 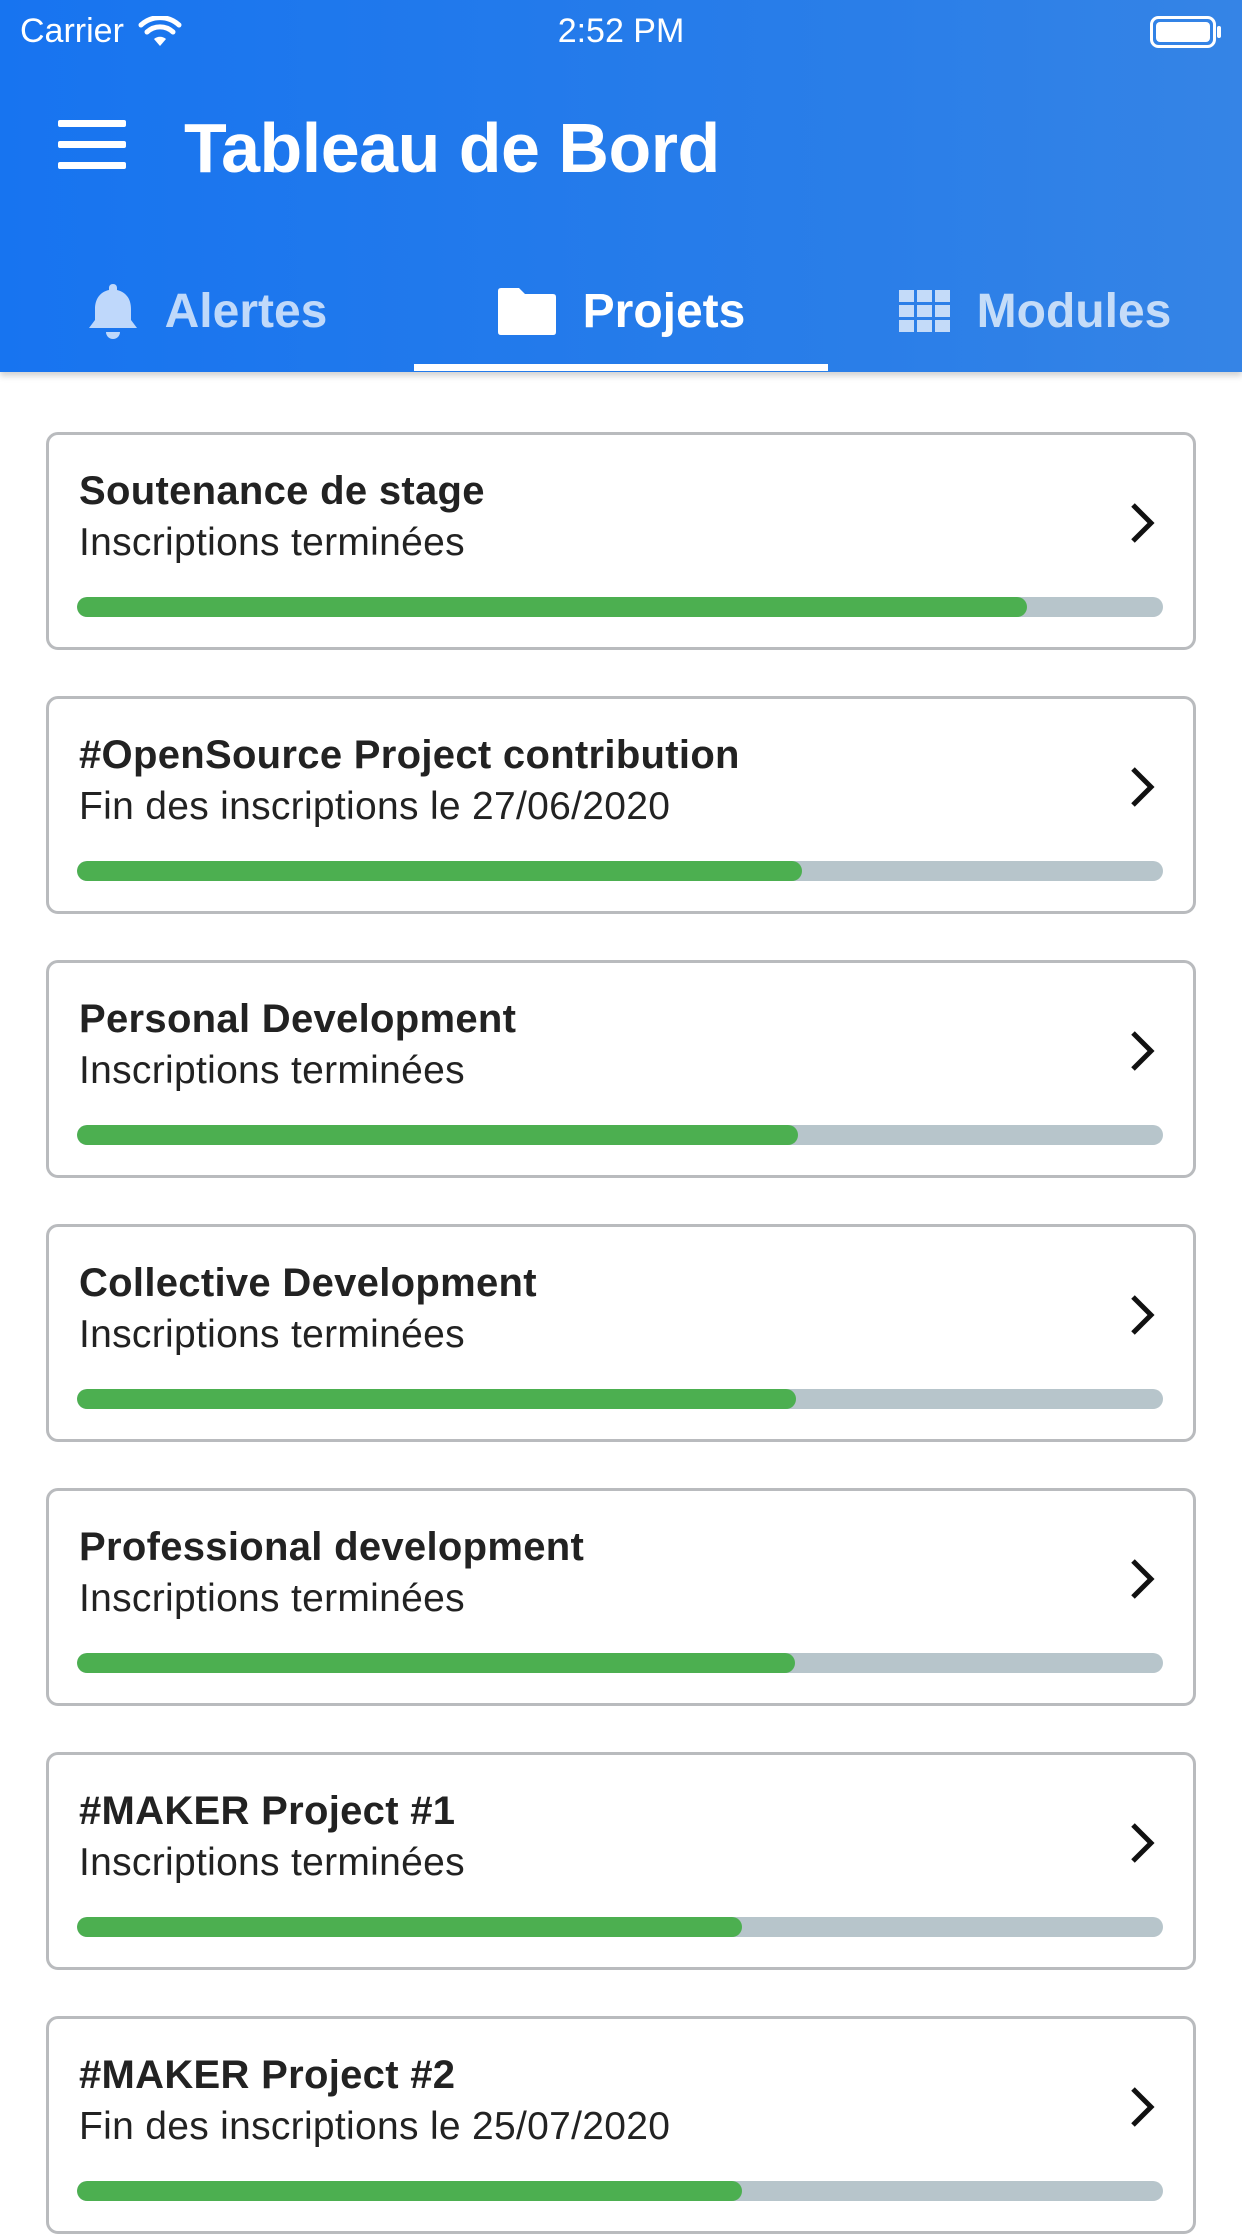 What do you see at coordinates (308, 1283) in the screenshot?
I see `project-title: Collective Development` at bounding box center [308, 1283].